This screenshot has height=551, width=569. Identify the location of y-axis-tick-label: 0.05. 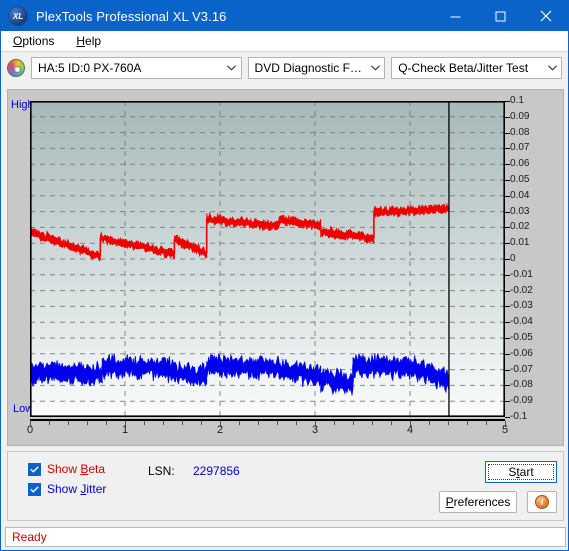
(520, 179).